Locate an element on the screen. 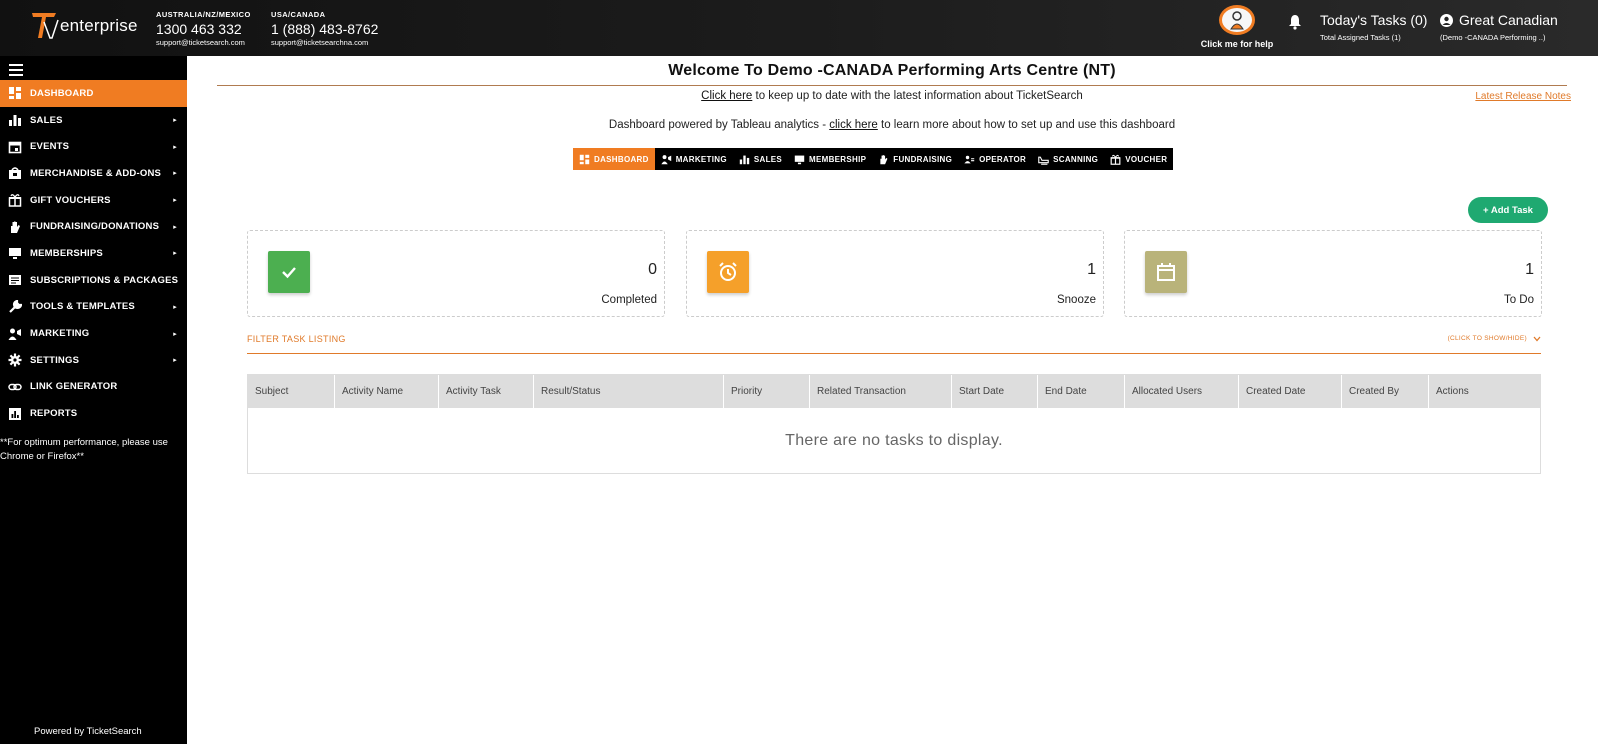  column-header: Related Transaction is located at coordinates (881, 391).